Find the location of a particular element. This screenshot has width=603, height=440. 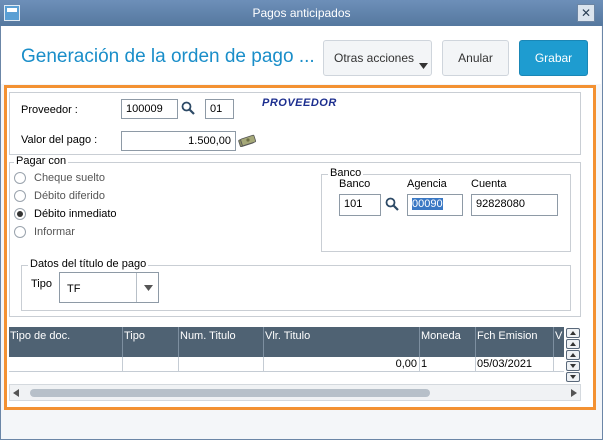

type-select-arrow is located at coordinates (147, 287).